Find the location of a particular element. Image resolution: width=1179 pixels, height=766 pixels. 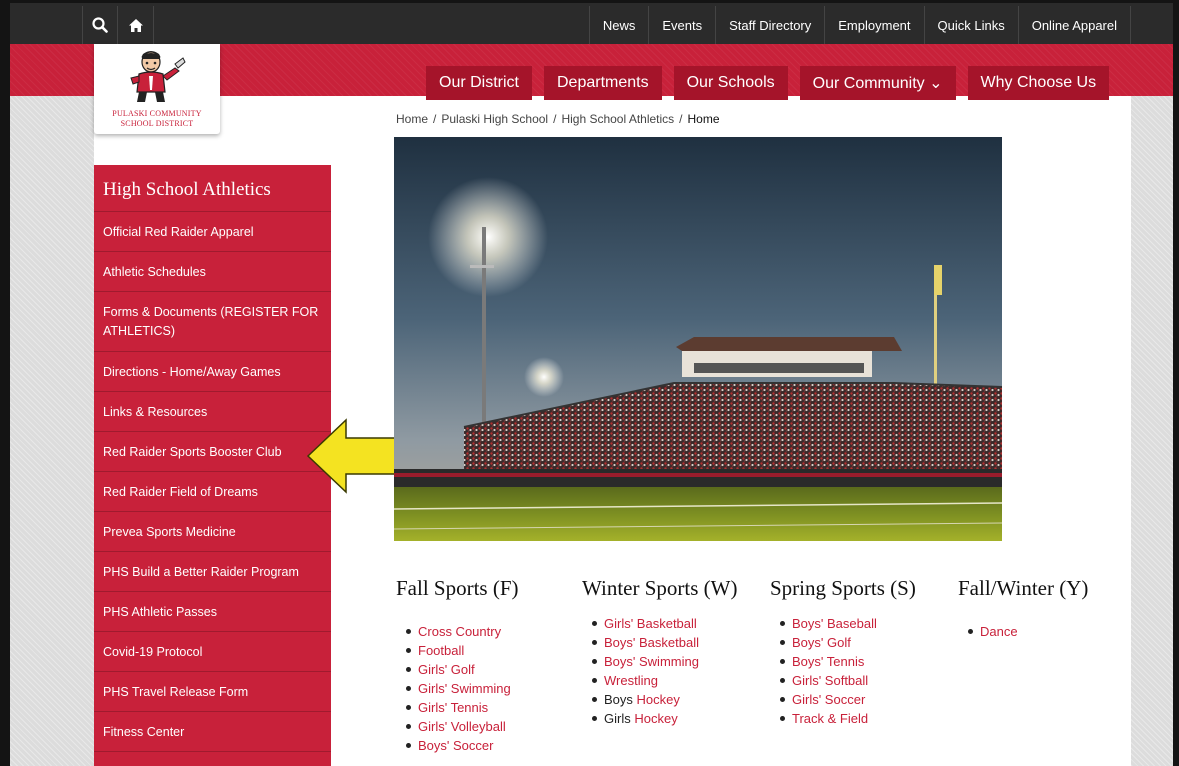

sidebar-item-travel-release-form: PHS Travel Release Form is located at coordinates (212, 692).